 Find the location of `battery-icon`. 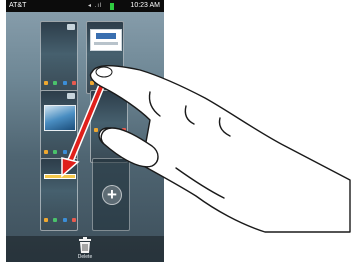

battery-icon is located at coordinates (112, 6).